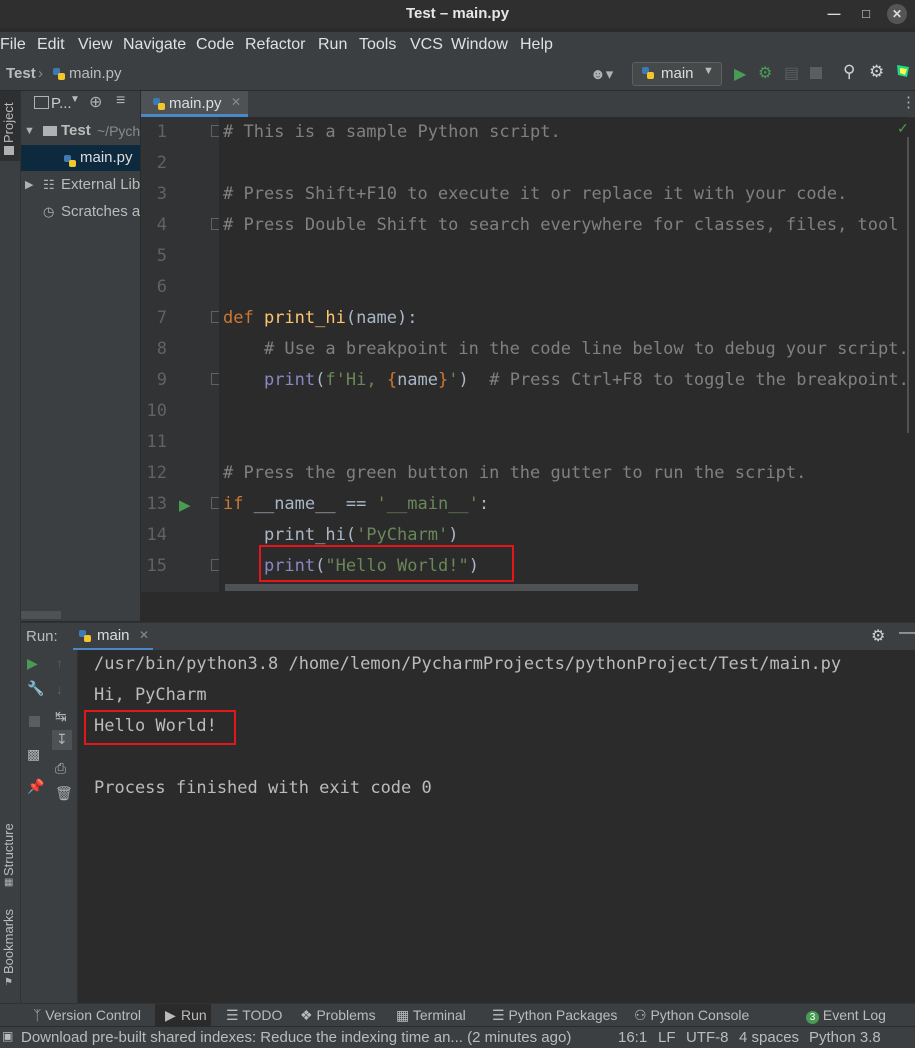  Describe the element at coordinates (95, 45) in the screenshot. I see `menu-view: View` at that location.